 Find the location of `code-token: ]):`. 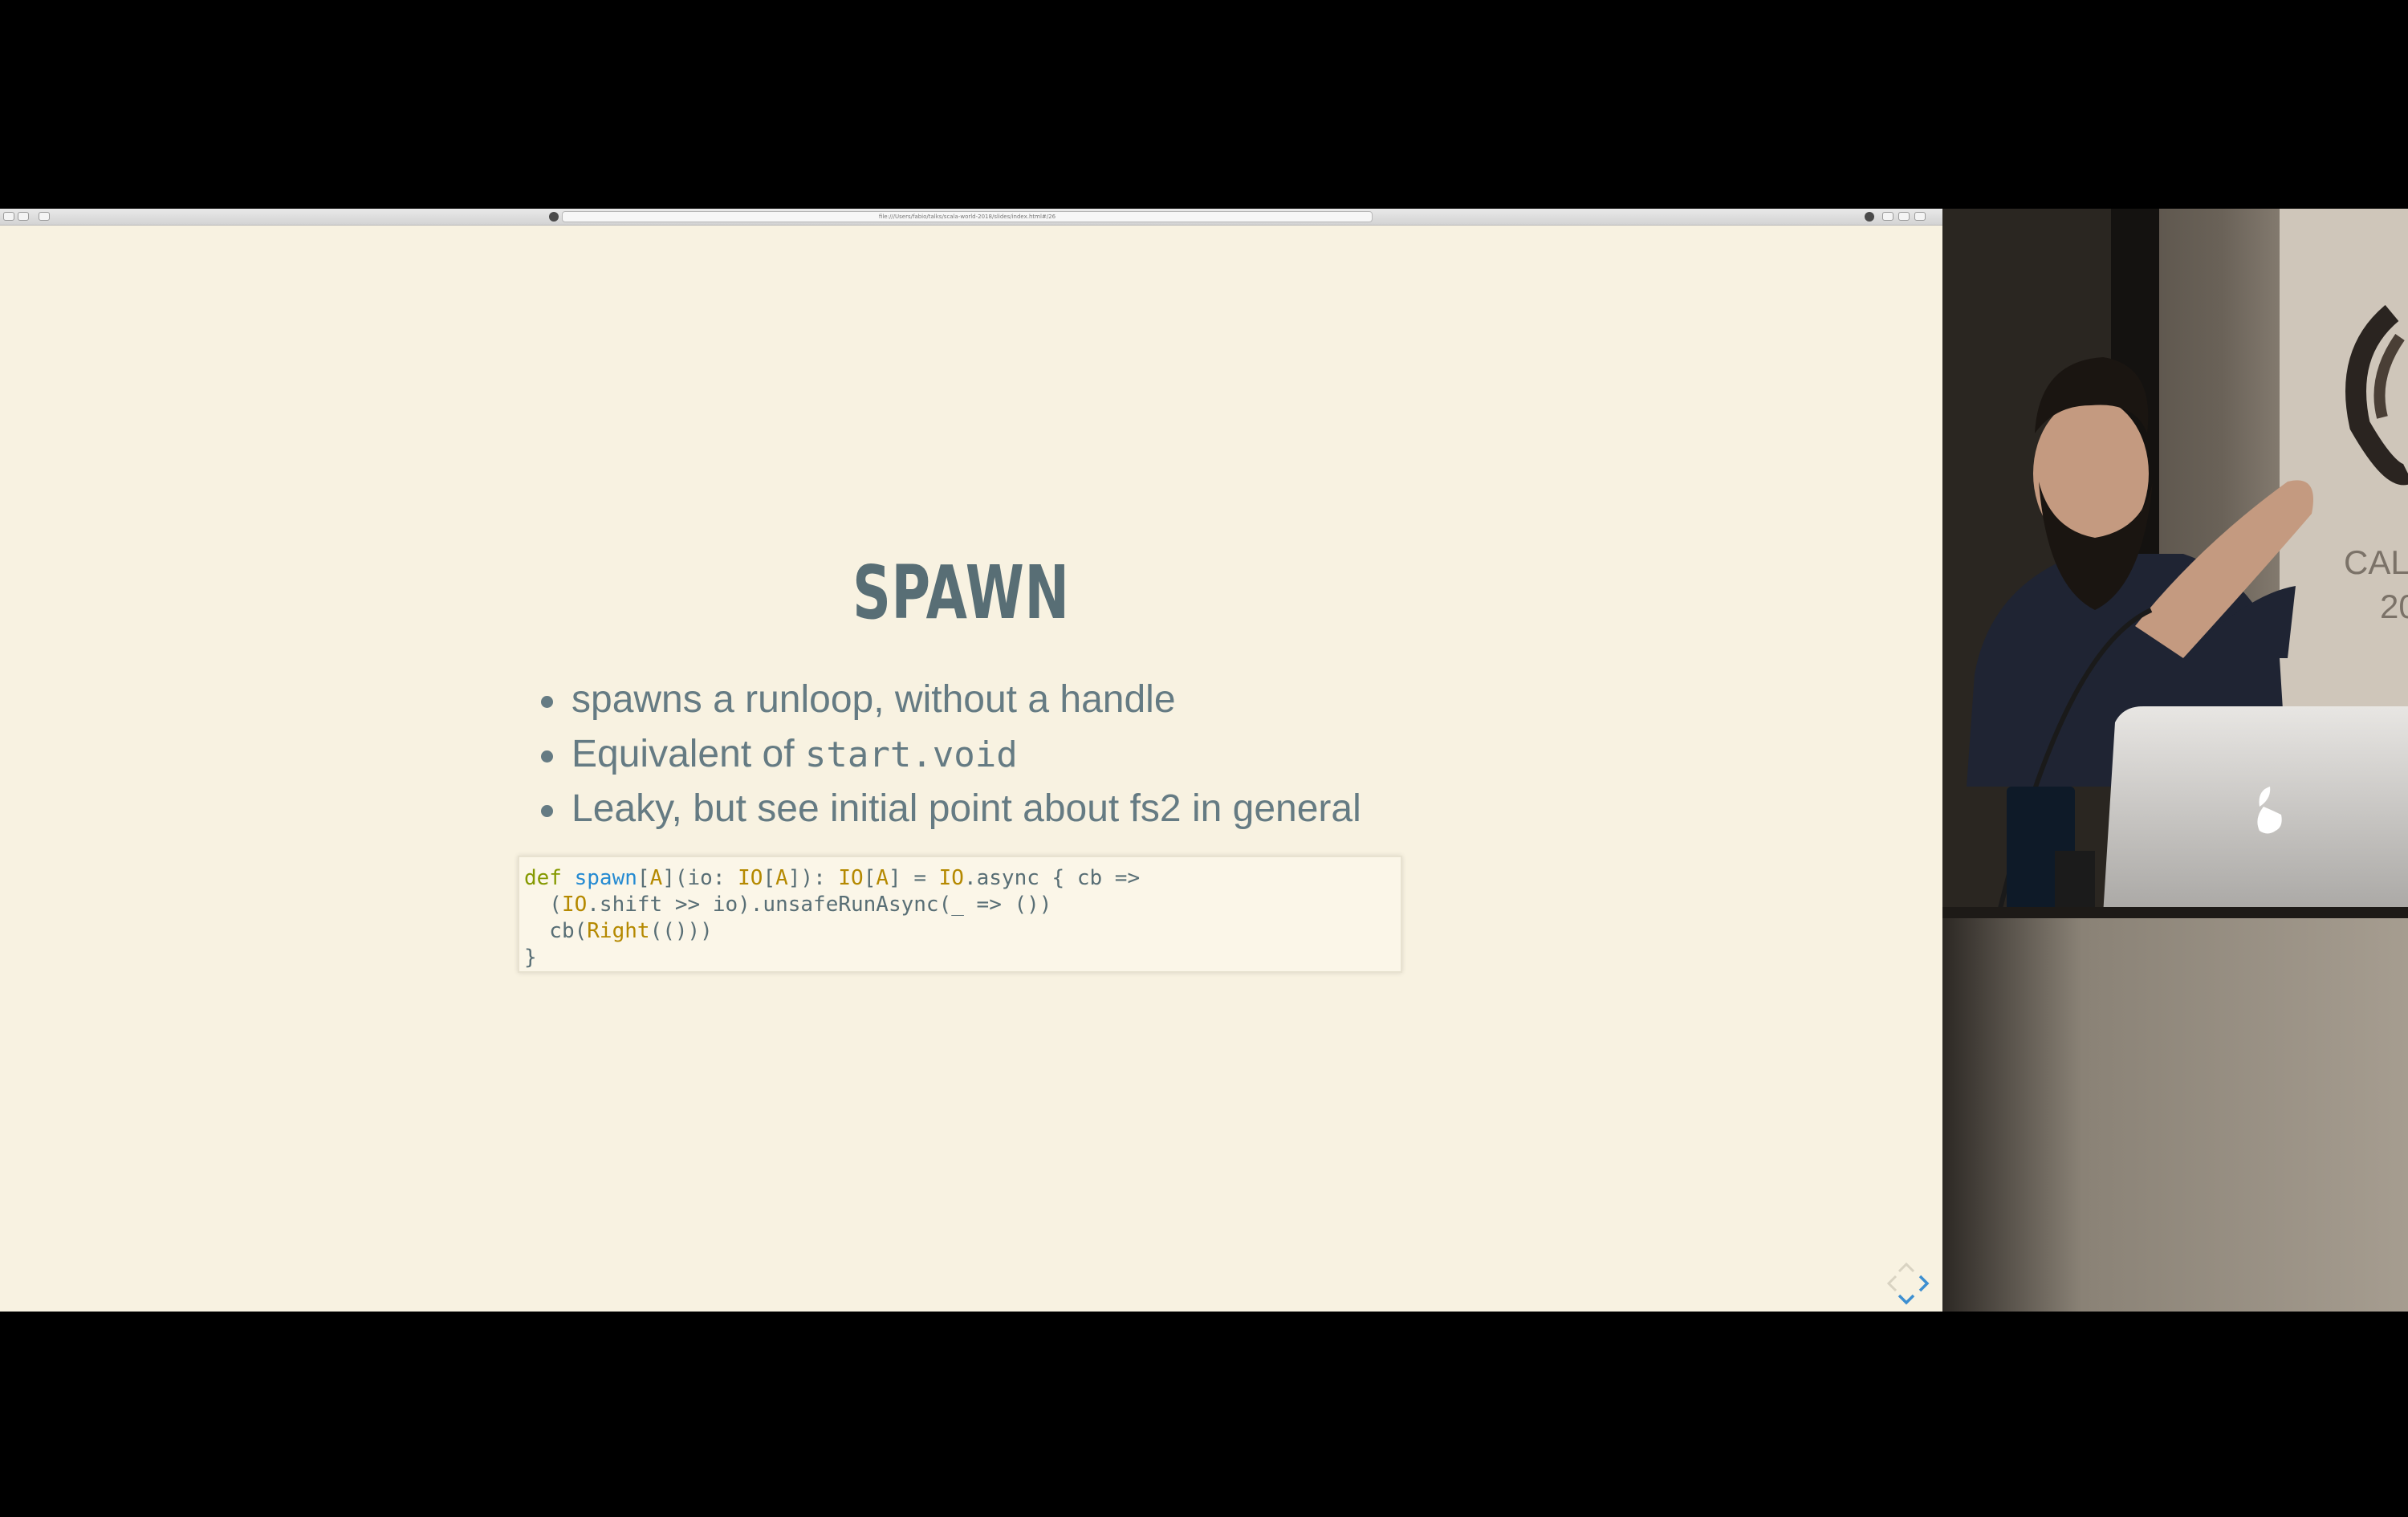

code-token: ]): is located at coordinates (813, 878).